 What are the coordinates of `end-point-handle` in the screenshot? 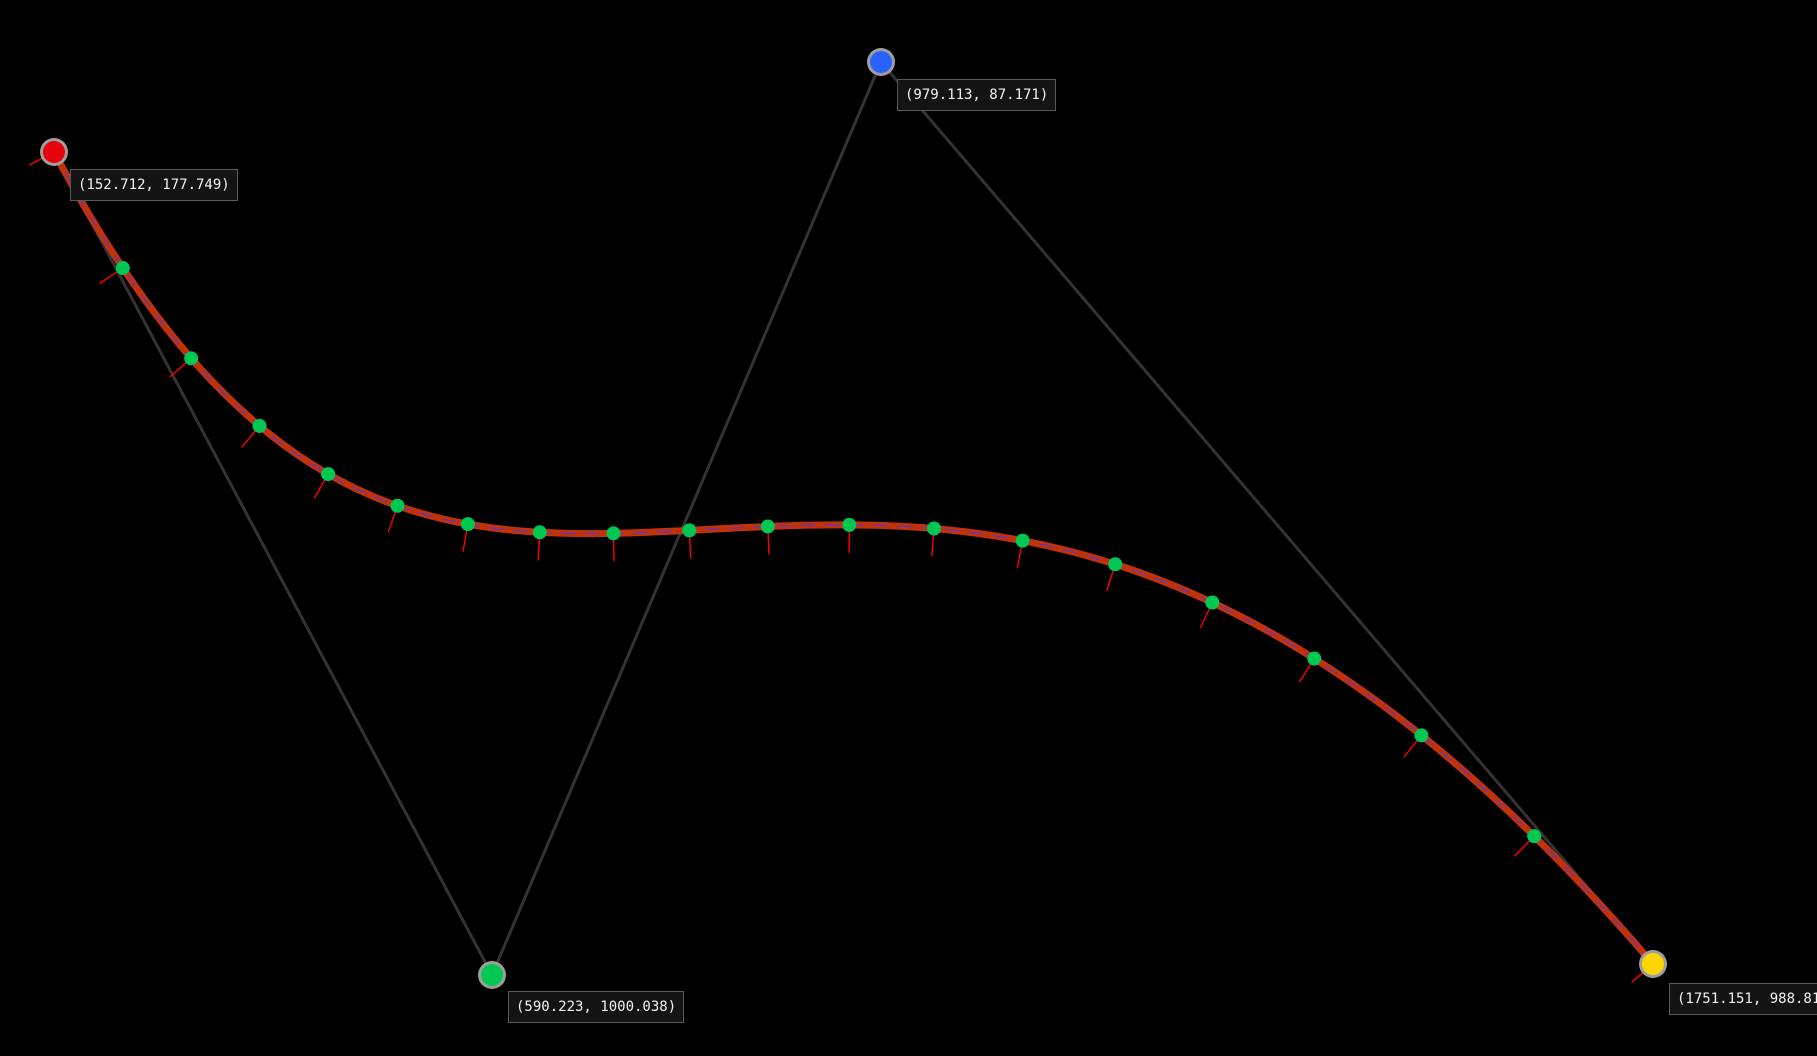 It's located at (1653, 964).